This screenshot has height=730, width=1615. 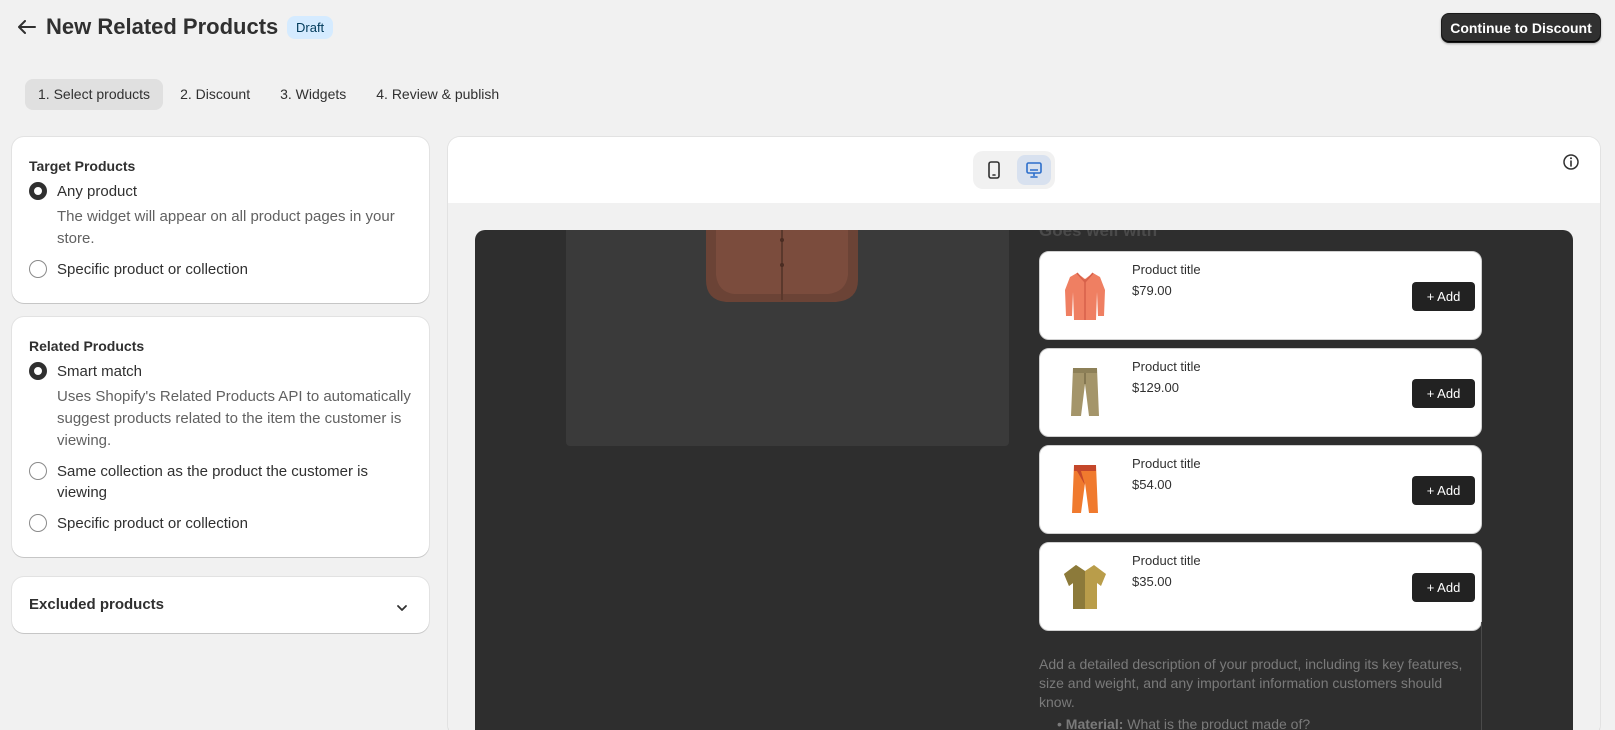 I want to click on desktop-icon, so click(x=1034, y=170).